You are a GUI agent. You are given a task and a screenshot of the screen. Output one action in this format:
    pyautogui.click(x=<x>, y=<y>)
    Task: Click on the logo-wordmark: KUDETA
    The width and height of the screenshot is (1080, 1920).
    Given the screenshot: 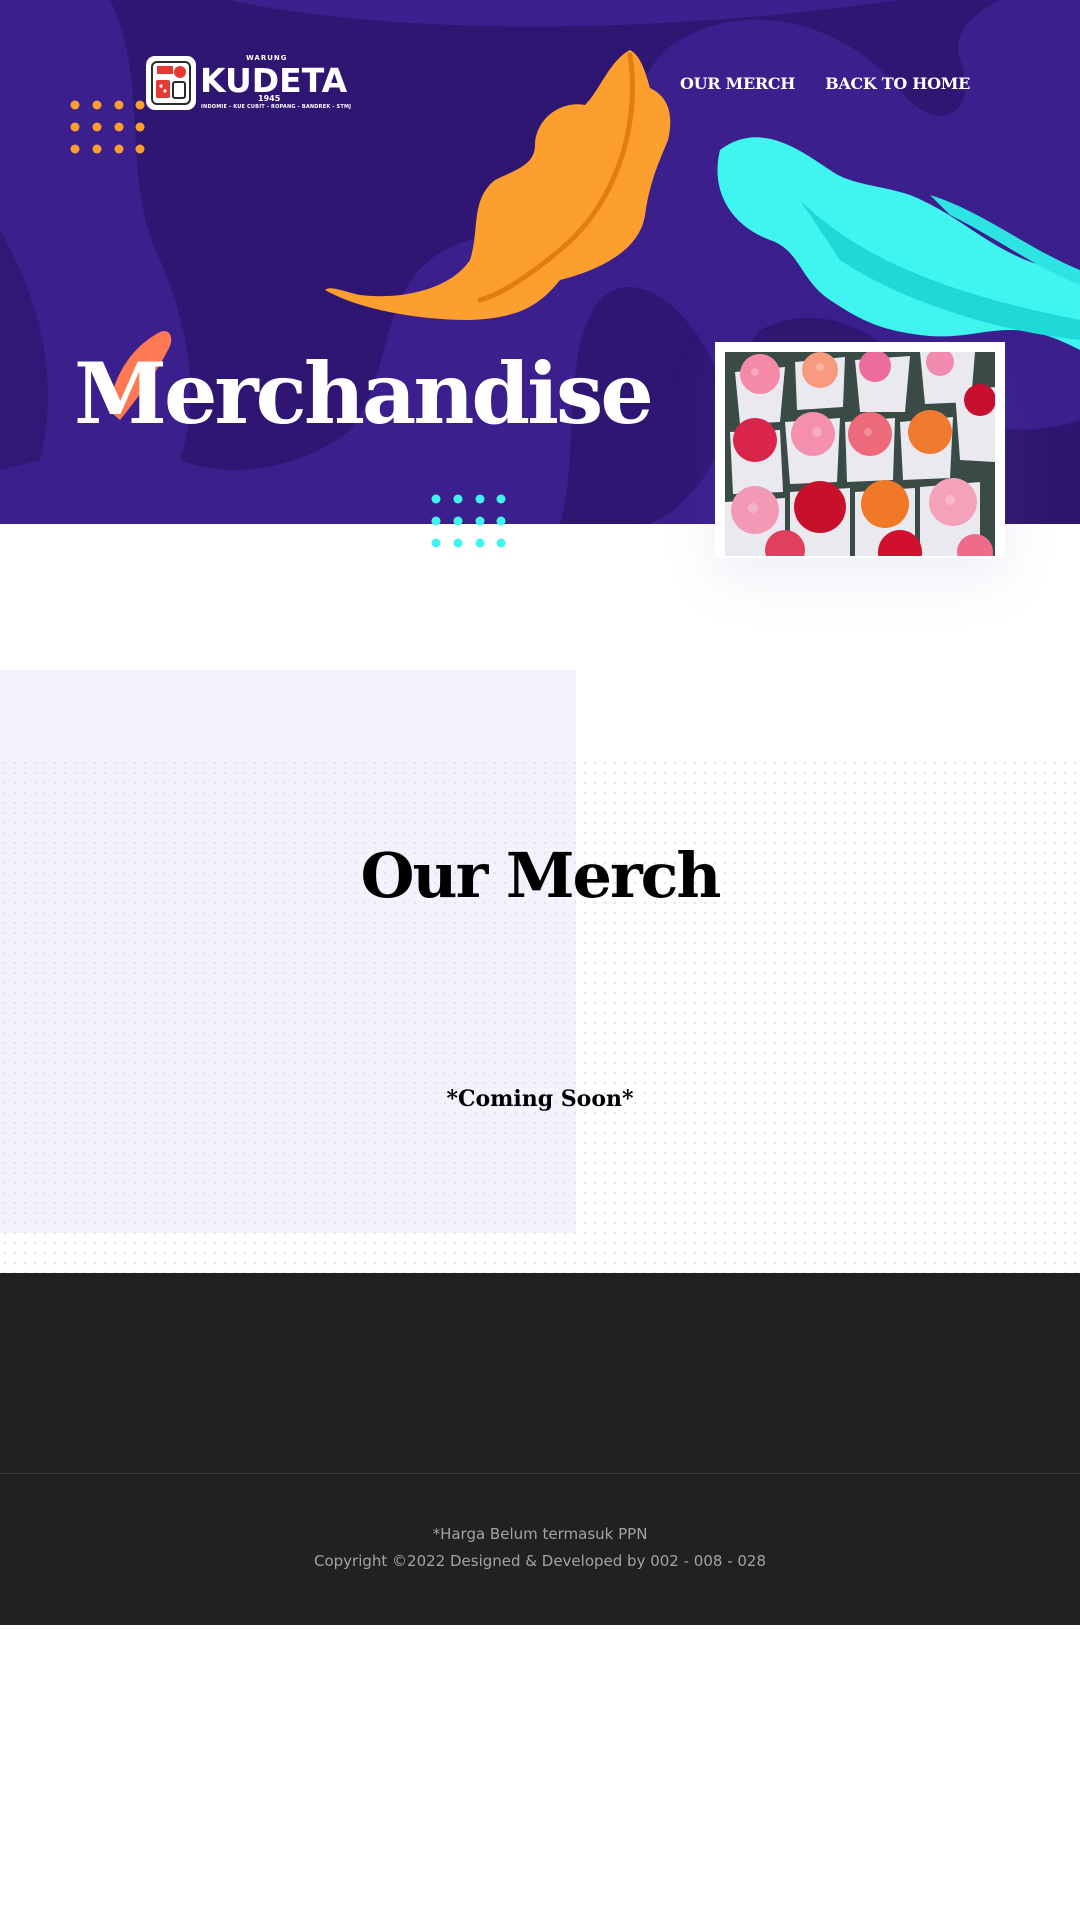 What is the action you would take?
    pyautogui.click(x=274, y=80)
    